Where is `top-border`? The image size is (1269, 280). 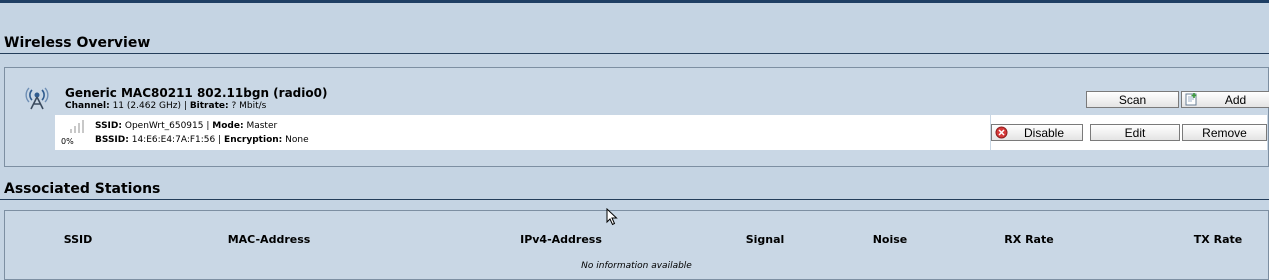 top-border is located at coordinates (634, 1).